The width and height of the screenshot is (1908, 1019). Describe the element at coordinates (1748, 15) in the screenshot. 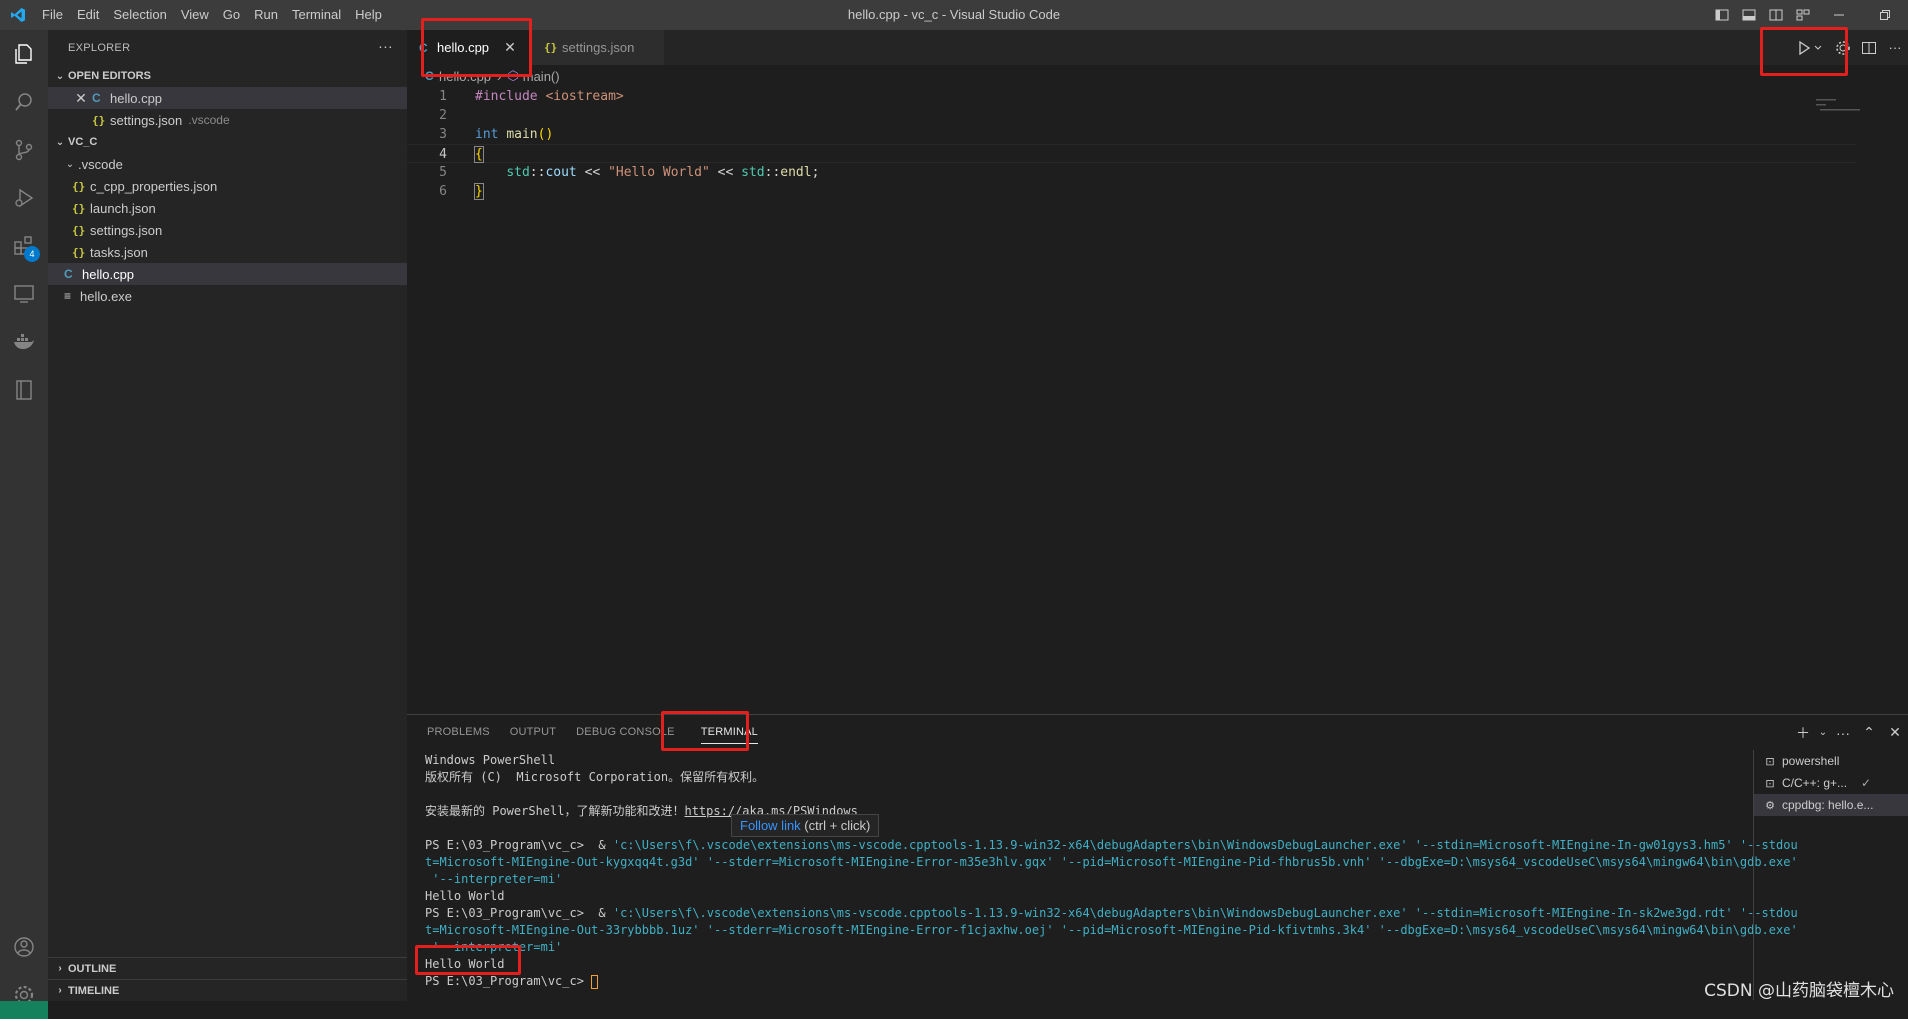

I see `toggle-panel-icon` at that location.